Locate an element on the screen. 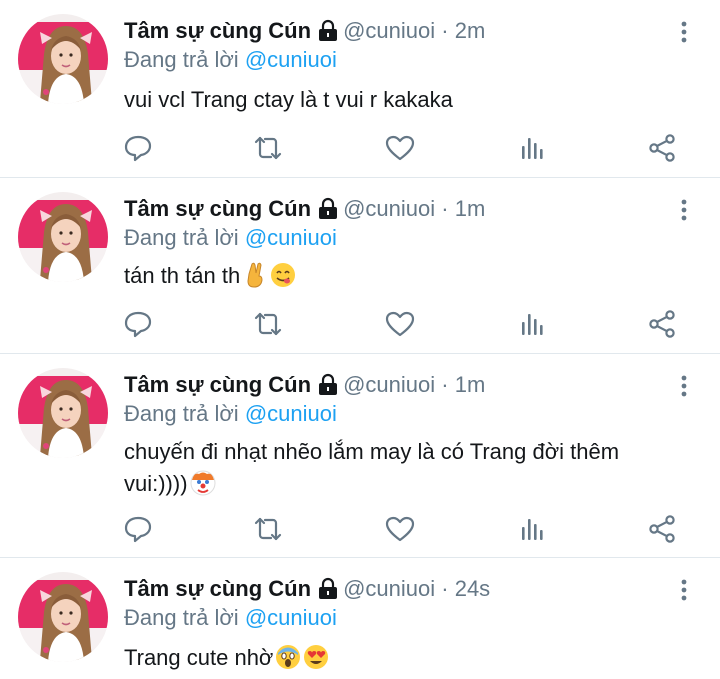 The width and height of the screenshot is (720, 679). tweet-text-content: Trang cute nhờ is located at coordinates (199, 657).